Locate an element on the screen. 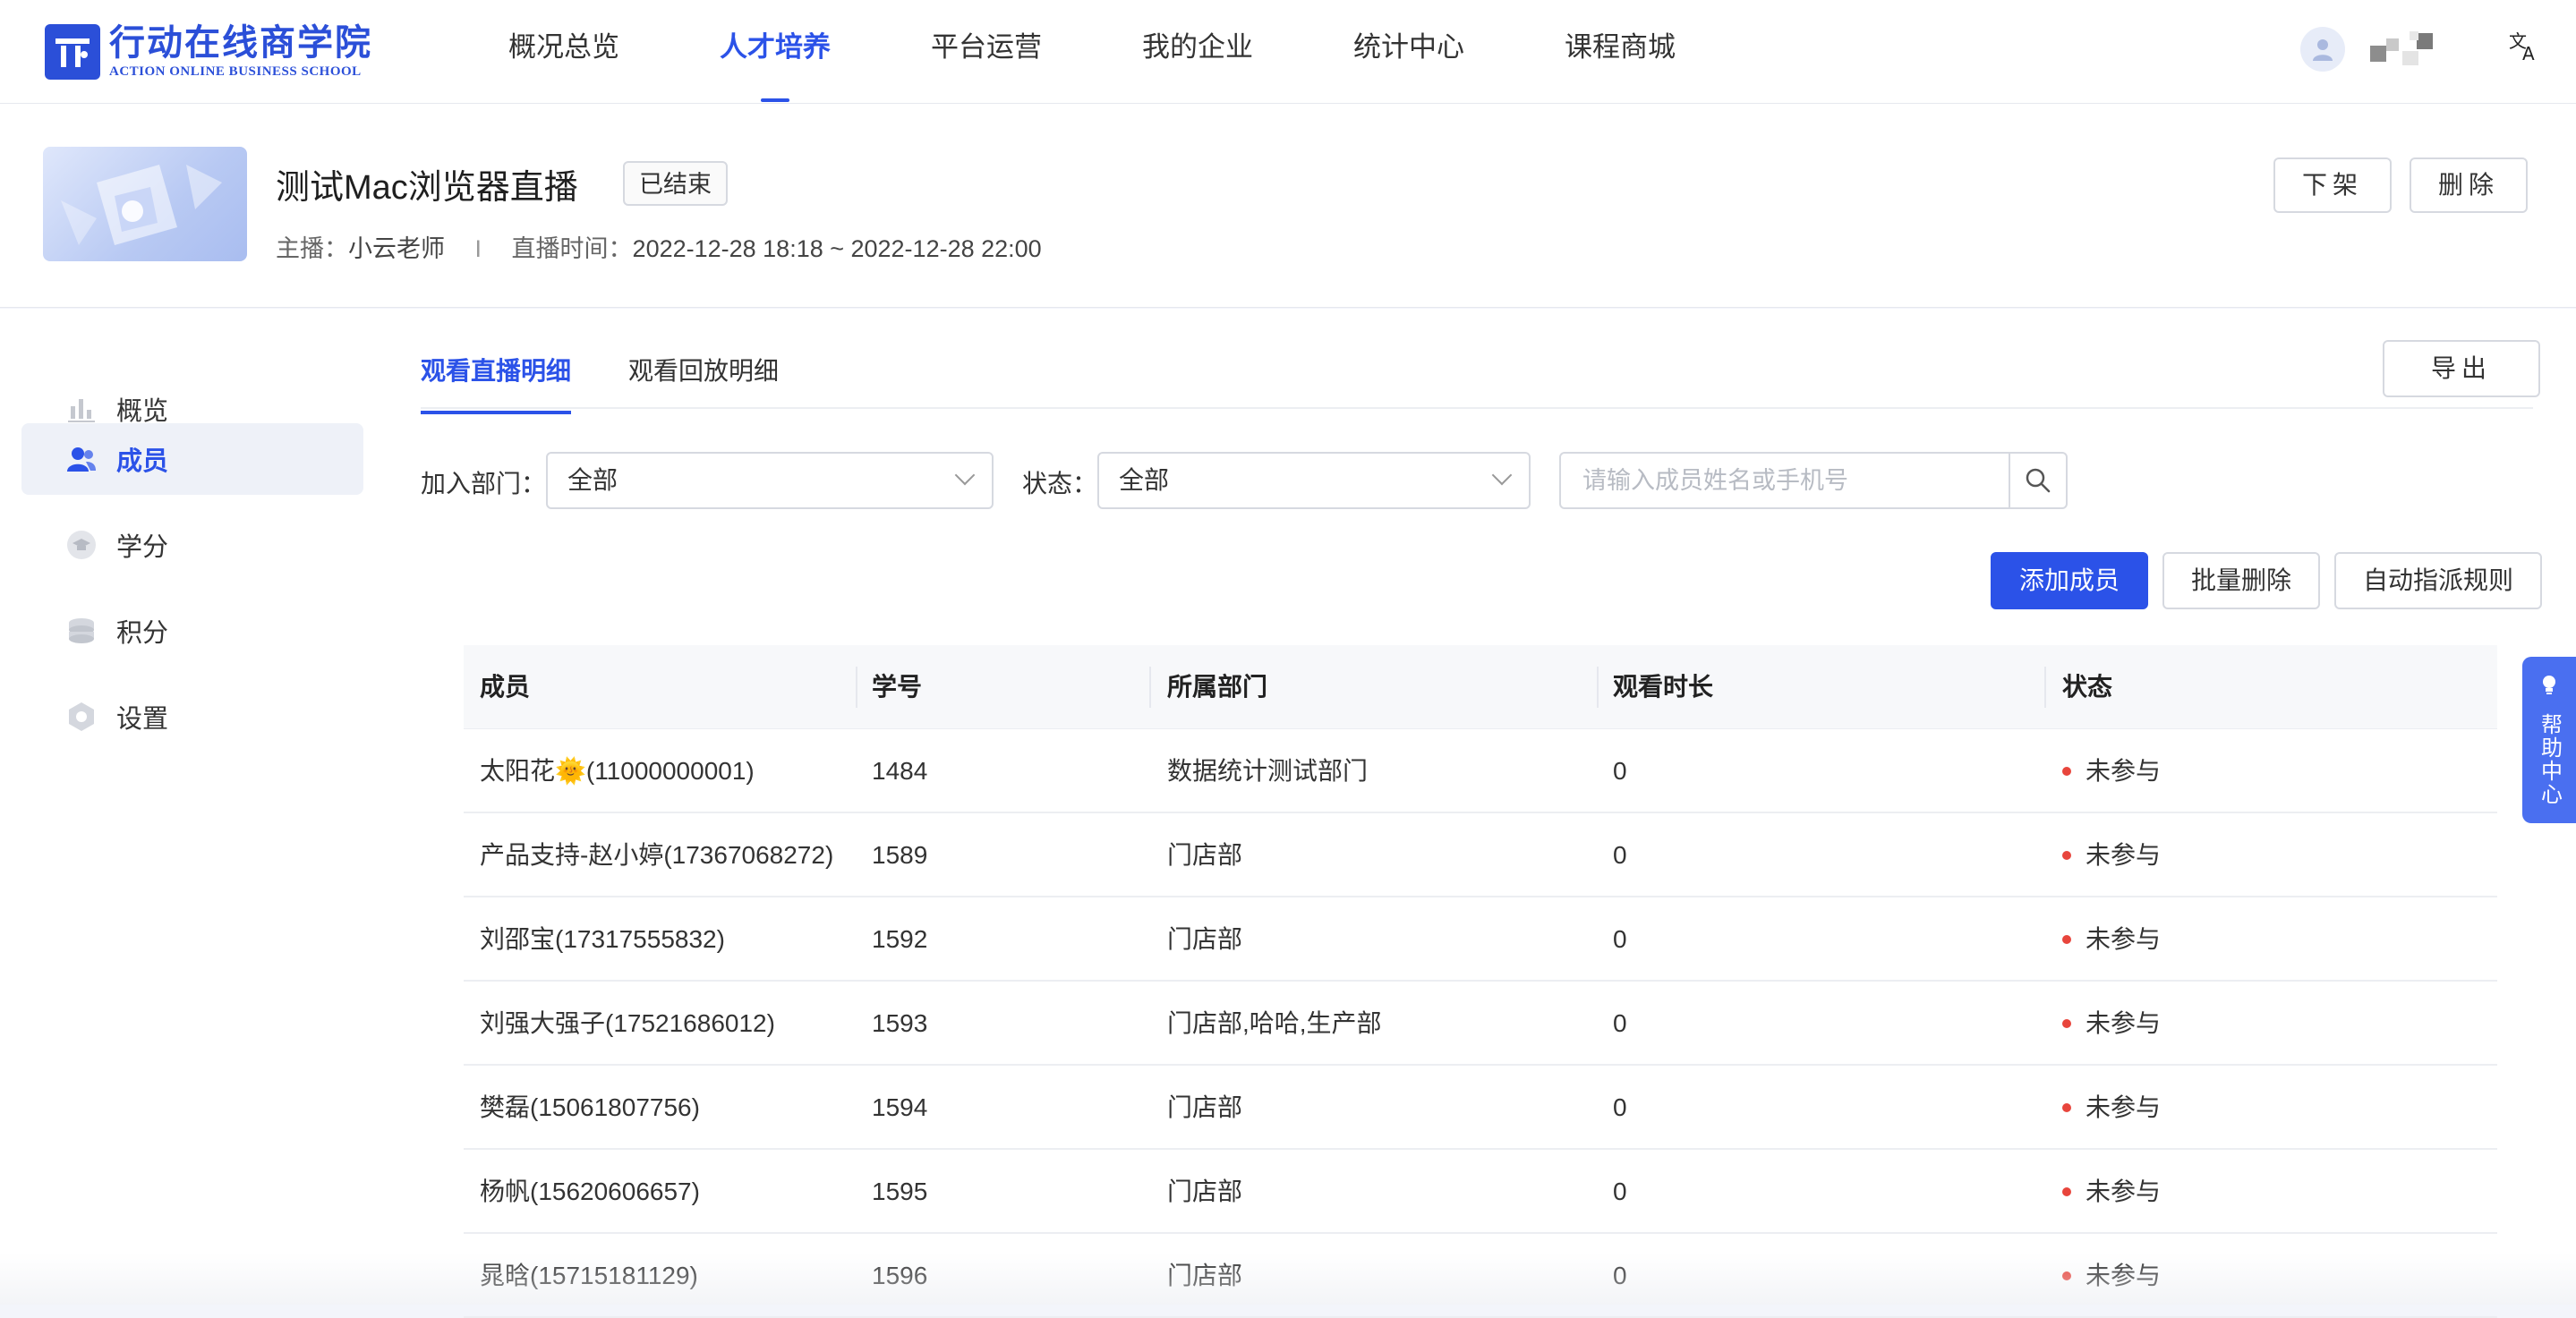  sidebar-item-settings: 设置 is located at coordinates (192, 717).